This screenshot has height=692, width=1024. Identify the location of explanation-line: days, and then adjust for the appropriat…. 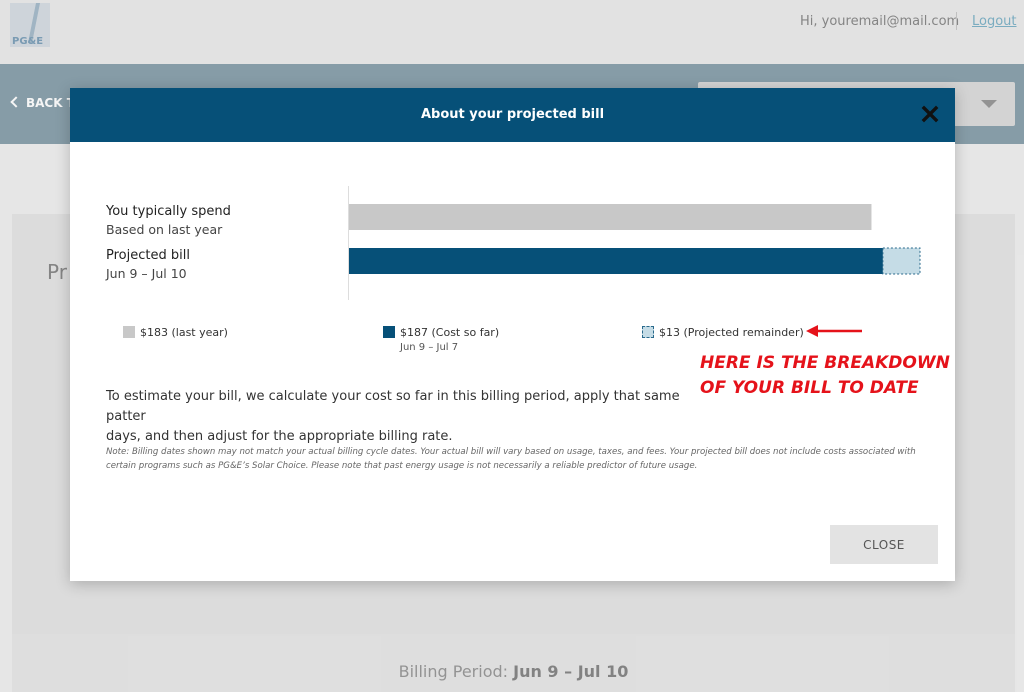
(279, 436).